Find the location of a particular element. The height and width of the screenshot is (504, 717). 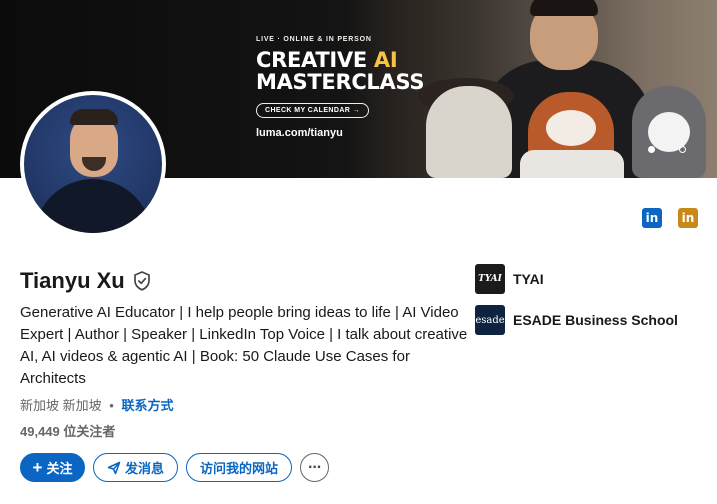

avatar is located at coordinates (93, 164).